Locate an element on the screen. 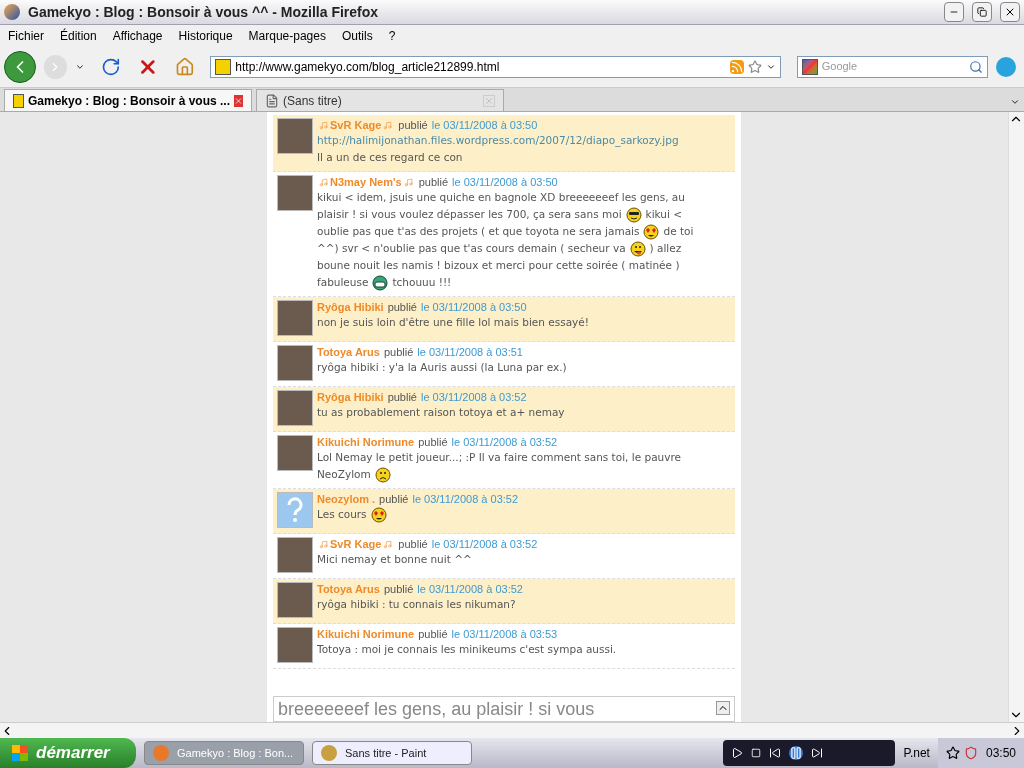 Image resolution: width=1024 pixels, height=768 pixels. comment-text: ryôga hibiki : tu connais les nikuman? is located at coordinates (416, 604).